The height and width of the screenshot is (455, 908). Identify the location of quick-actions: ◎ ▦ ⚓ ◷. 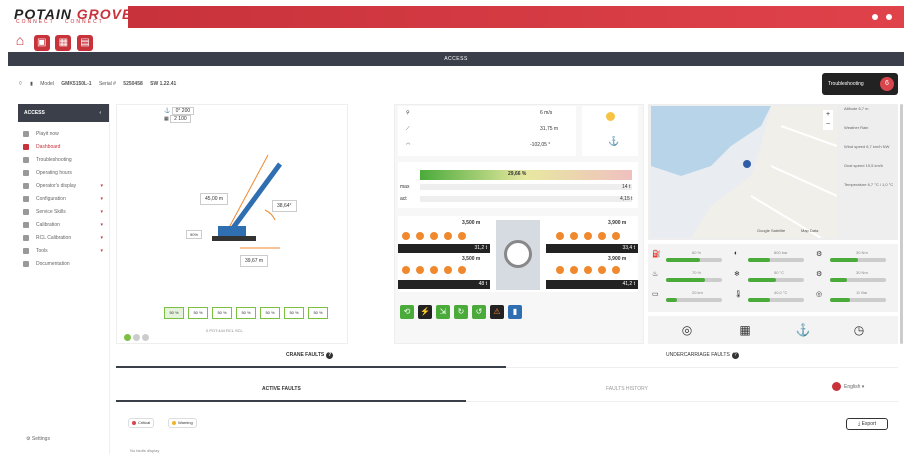
(773, 330).